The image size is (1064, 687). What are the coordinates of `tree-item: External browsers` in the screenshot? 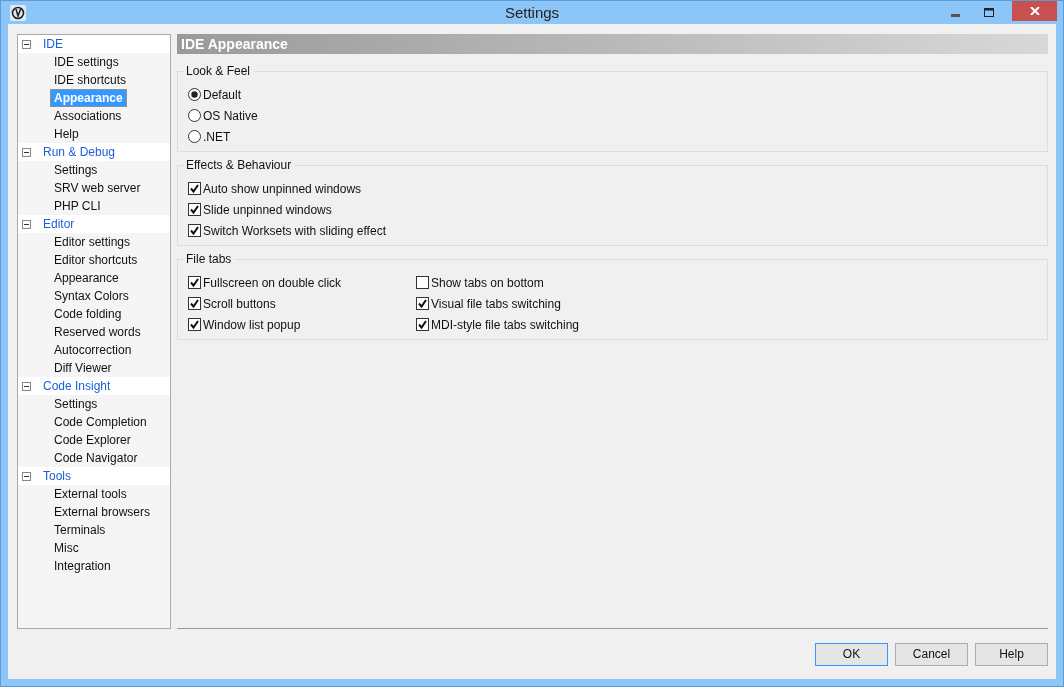 It's located at (102, 512).